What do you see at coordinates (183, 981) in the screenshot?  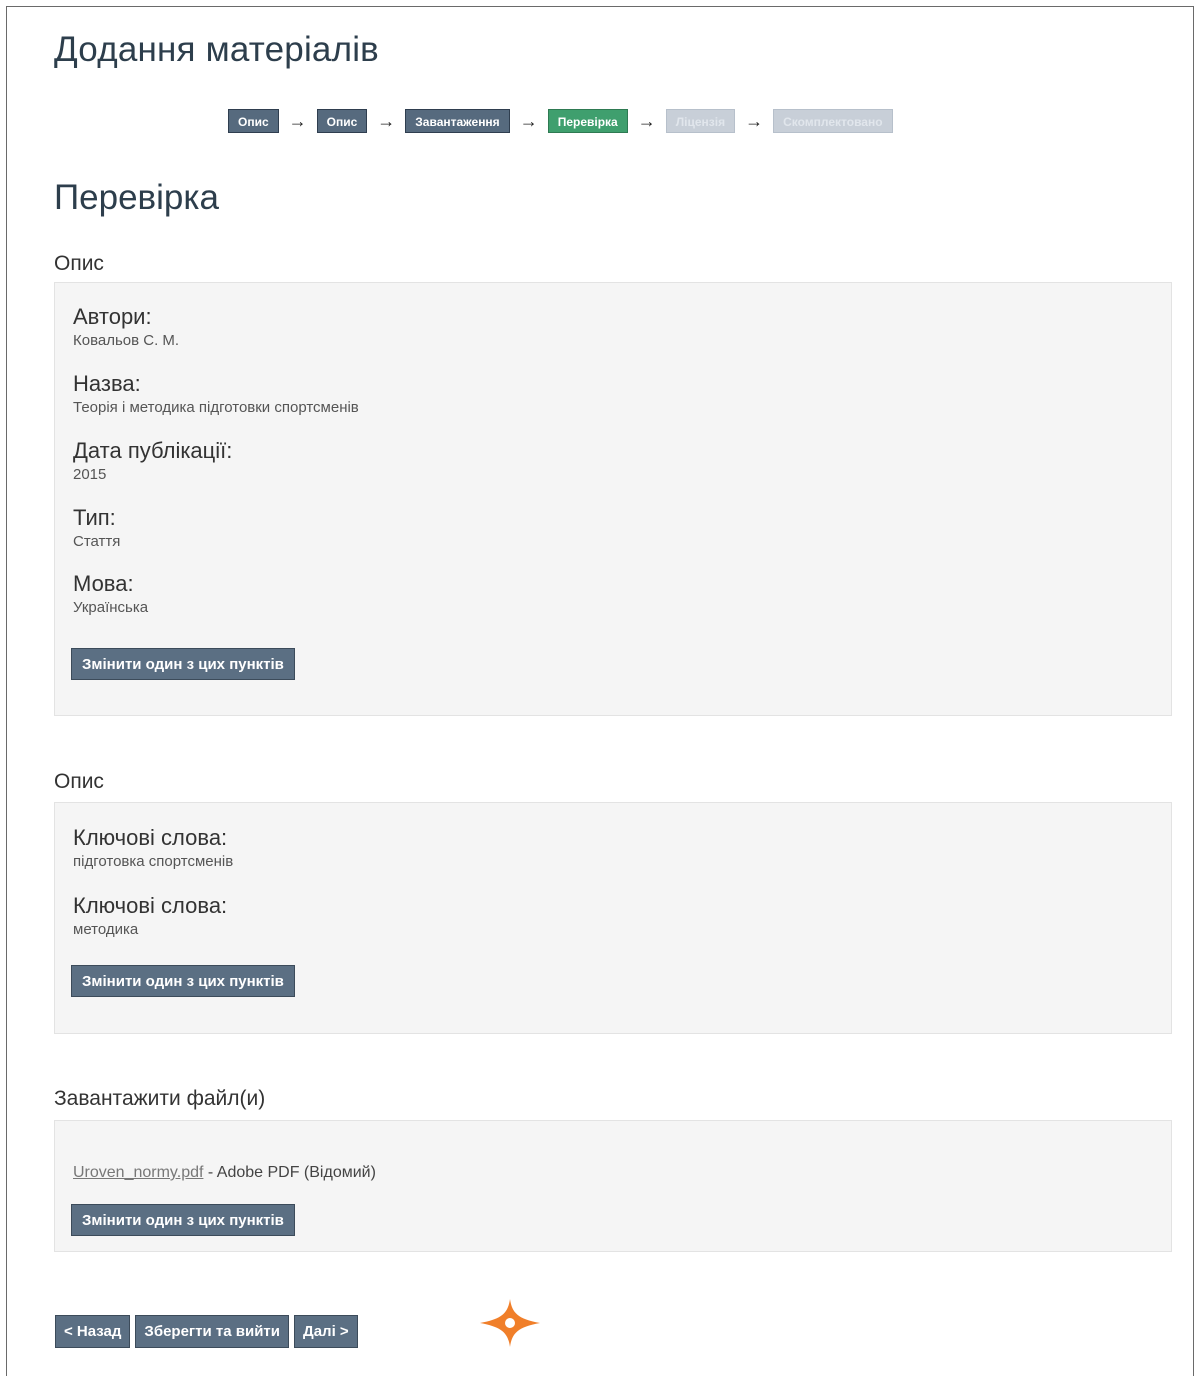 I see `edit-describe-2-button: Змінити один з цих пунктів` at bounding box center [183, 981].